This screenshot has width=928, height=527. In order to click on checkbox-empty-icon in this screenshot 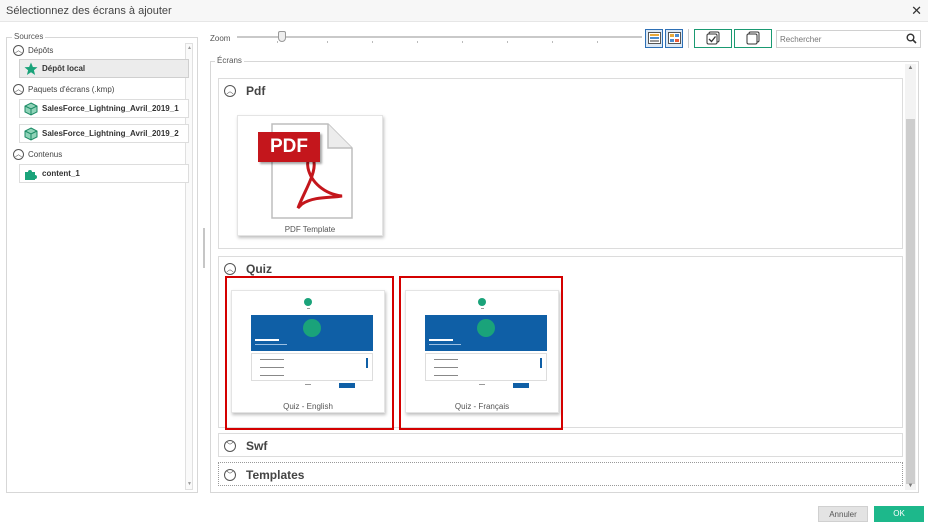, I will do `click(753, 39)`.